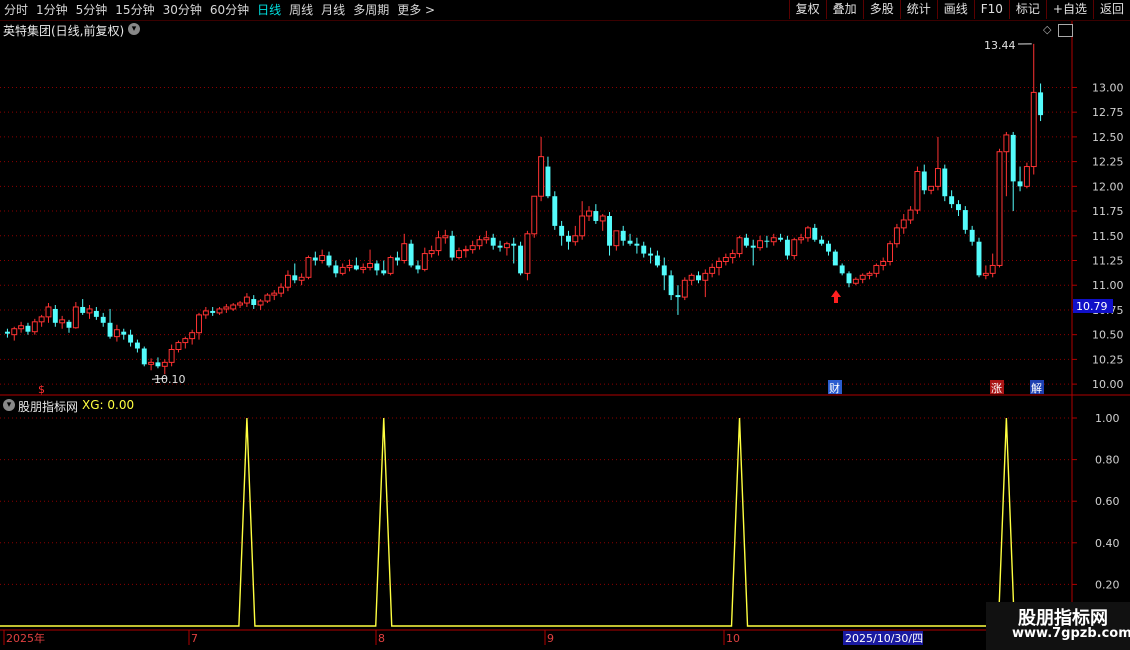 This screenshot has height=650, width=1130. Describe the element at coordinates (918, 9) in the screenshot. I see `toolbar-button-3: 统计` at that location.